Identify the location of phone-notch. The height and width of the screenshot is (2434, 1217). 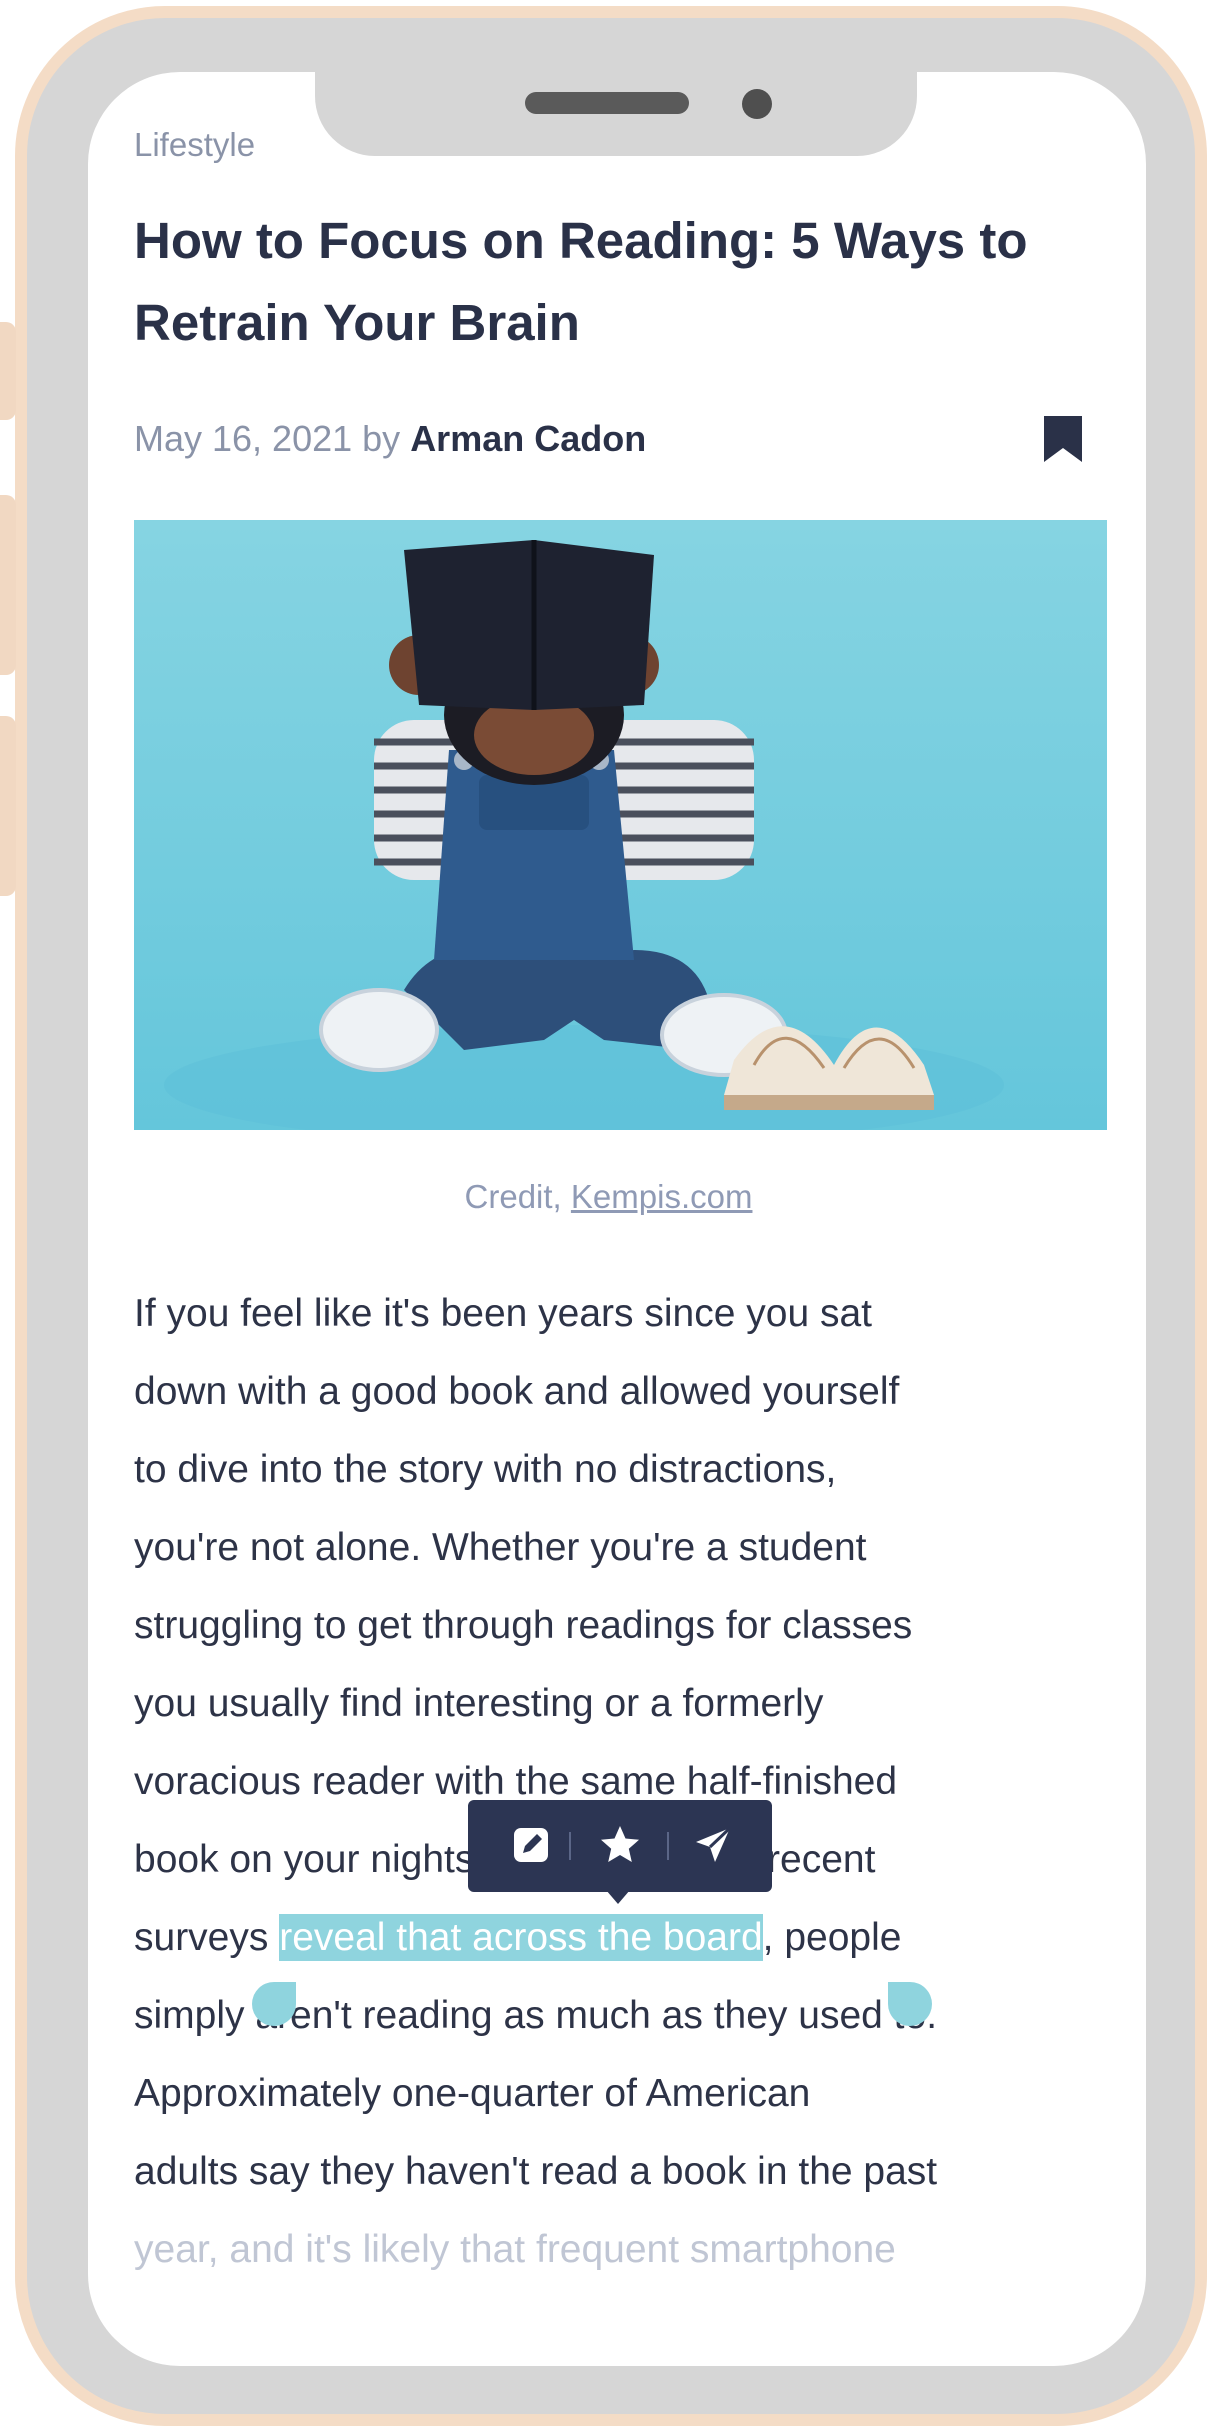
(616, 111).